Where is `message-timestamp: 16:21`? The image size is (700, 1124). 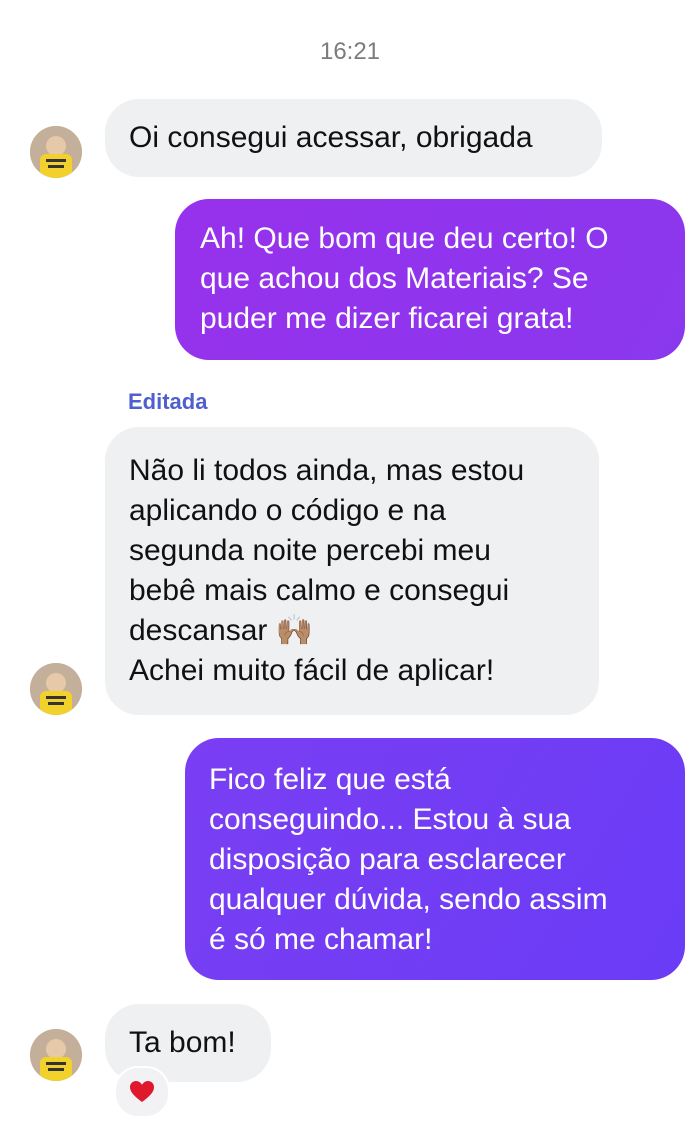 message-timestamp: 16:21 is located at coordinates (350, 51).